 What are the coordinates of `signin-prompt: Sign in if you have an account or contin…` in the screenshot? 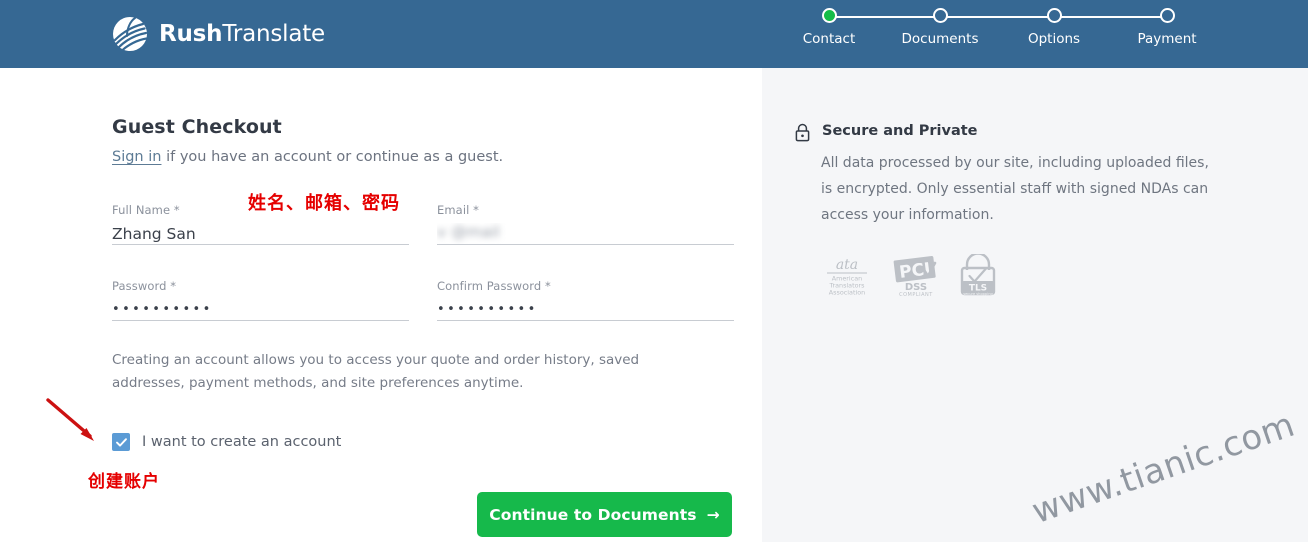 It's located at (307, 157).